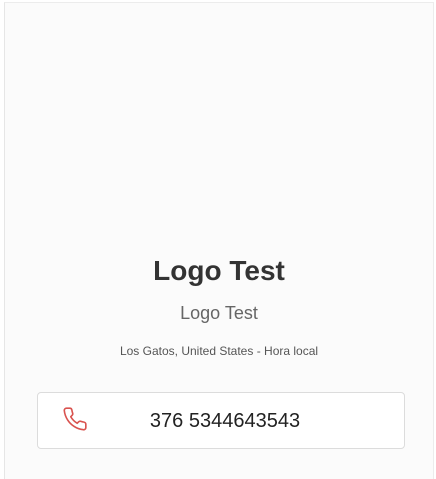 The height and width of the screenshot is (479, 436). I want to click on company-name: Logo Test, so click(219, 270).